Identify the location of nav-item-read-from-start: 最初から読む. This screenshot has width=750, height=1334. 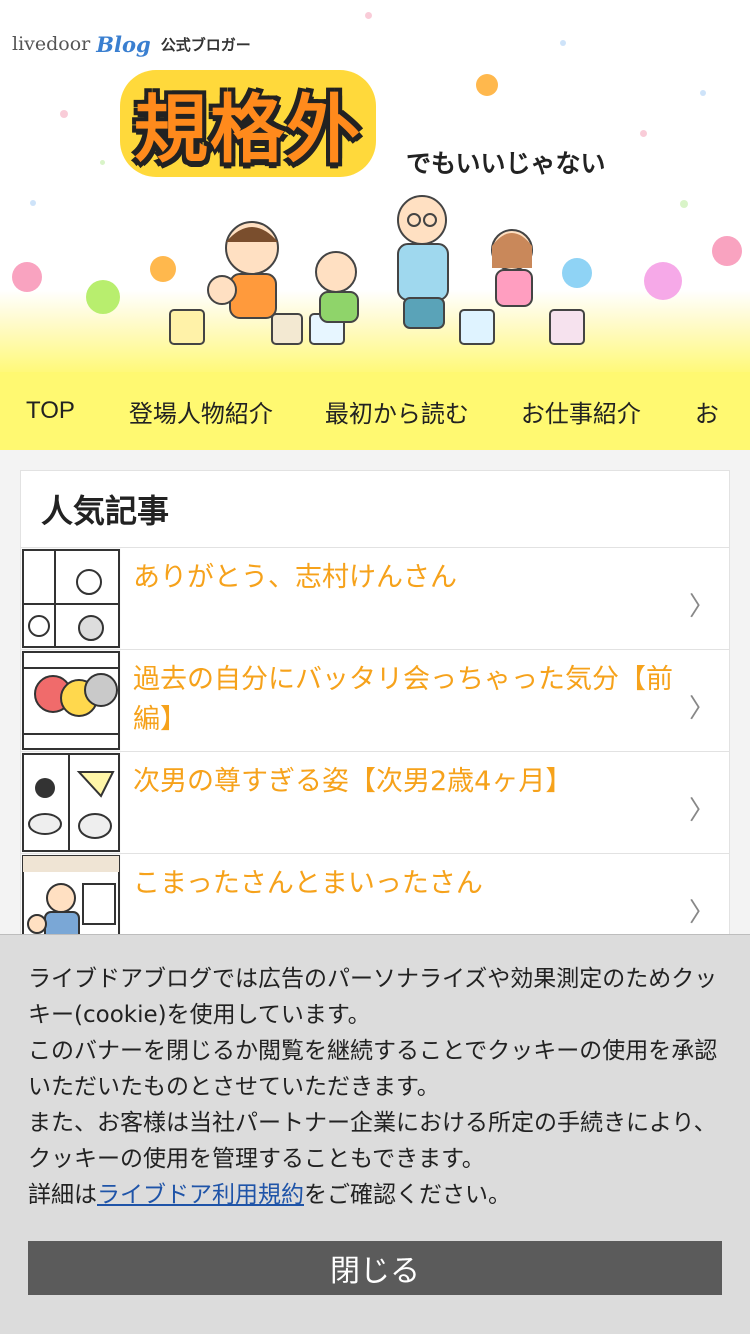
(397, 411).